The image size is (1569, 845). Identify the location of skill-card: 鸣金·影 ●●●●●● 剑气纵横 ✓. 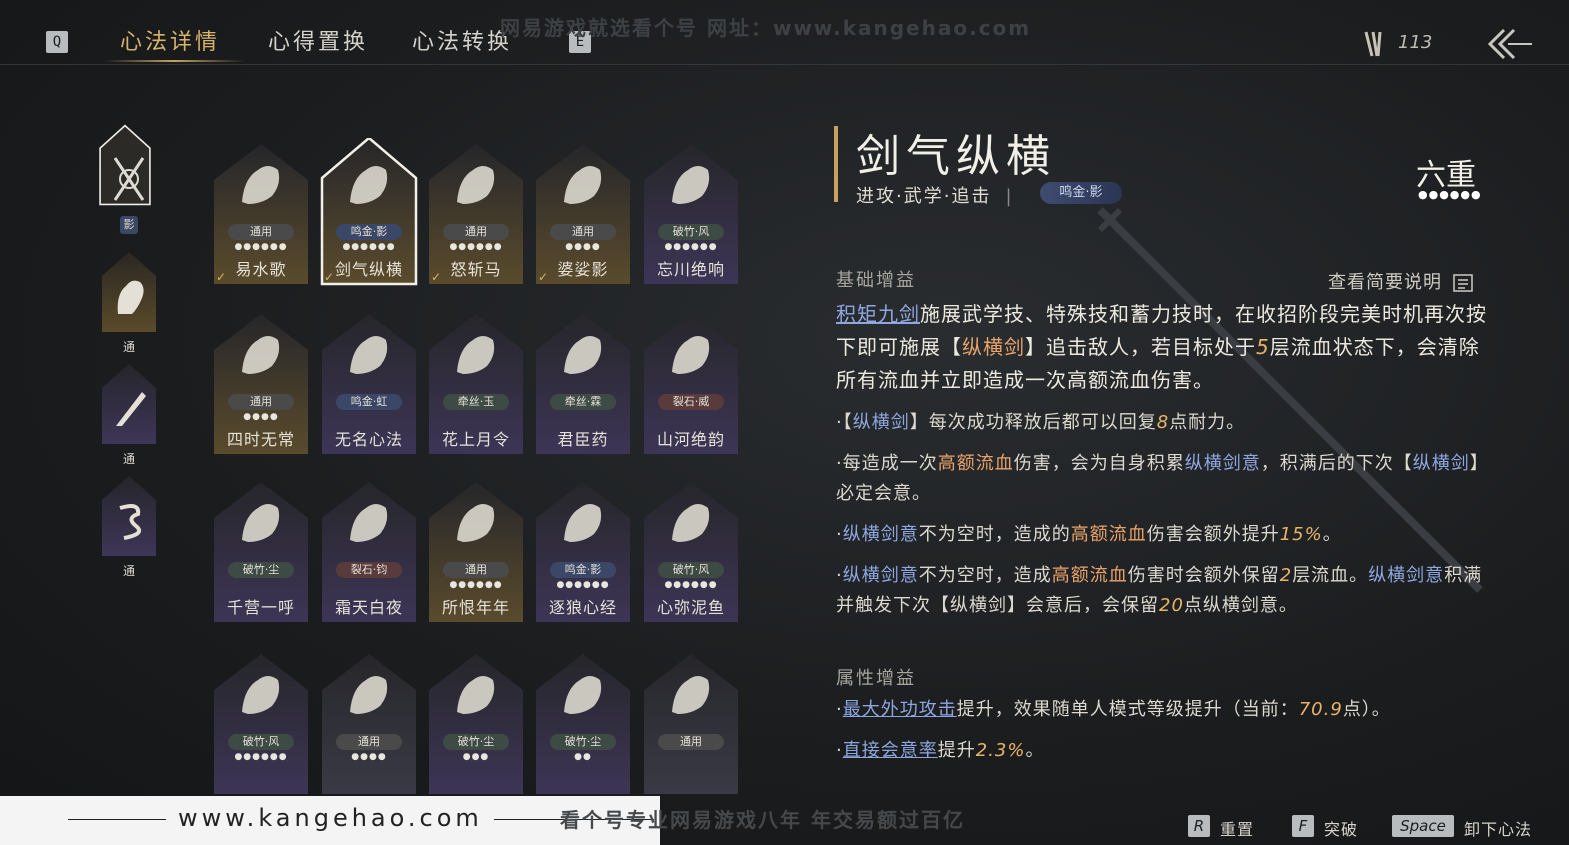
(369, 212).